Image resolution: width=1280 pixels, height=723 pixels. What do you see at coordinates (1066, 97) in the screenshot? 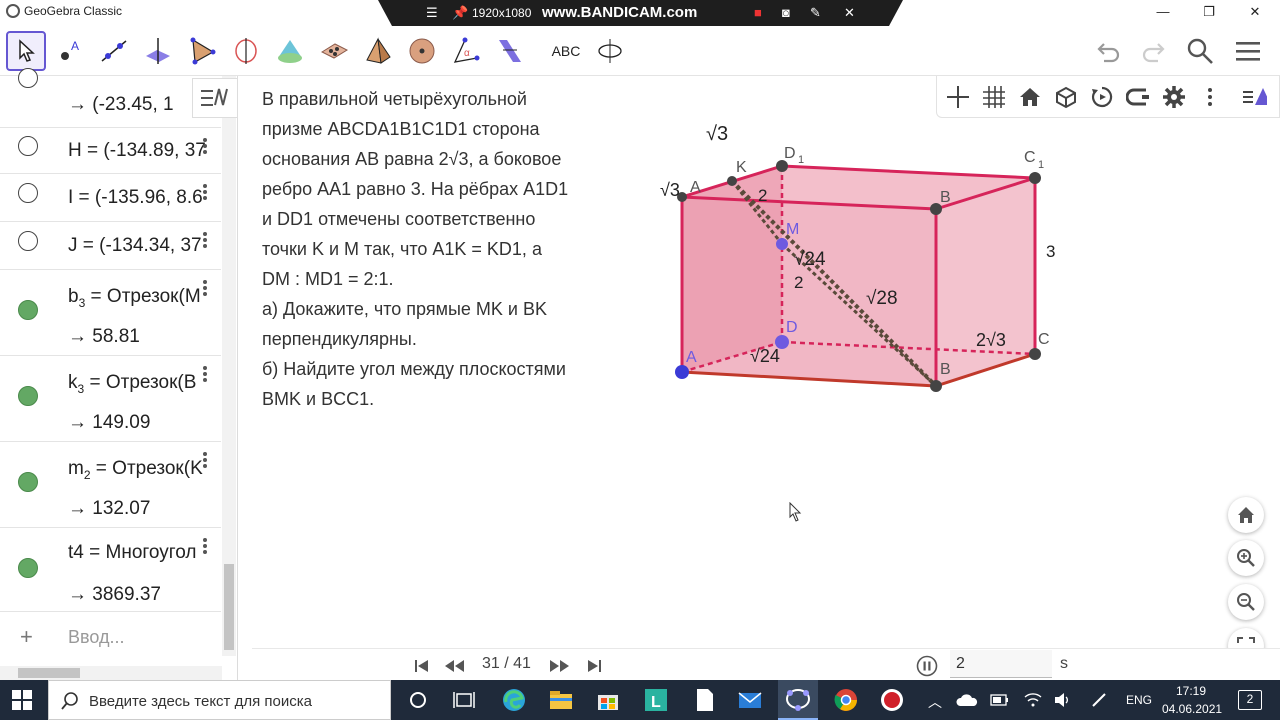
I see `view-cube-button` at bounding box center [1066, 97].